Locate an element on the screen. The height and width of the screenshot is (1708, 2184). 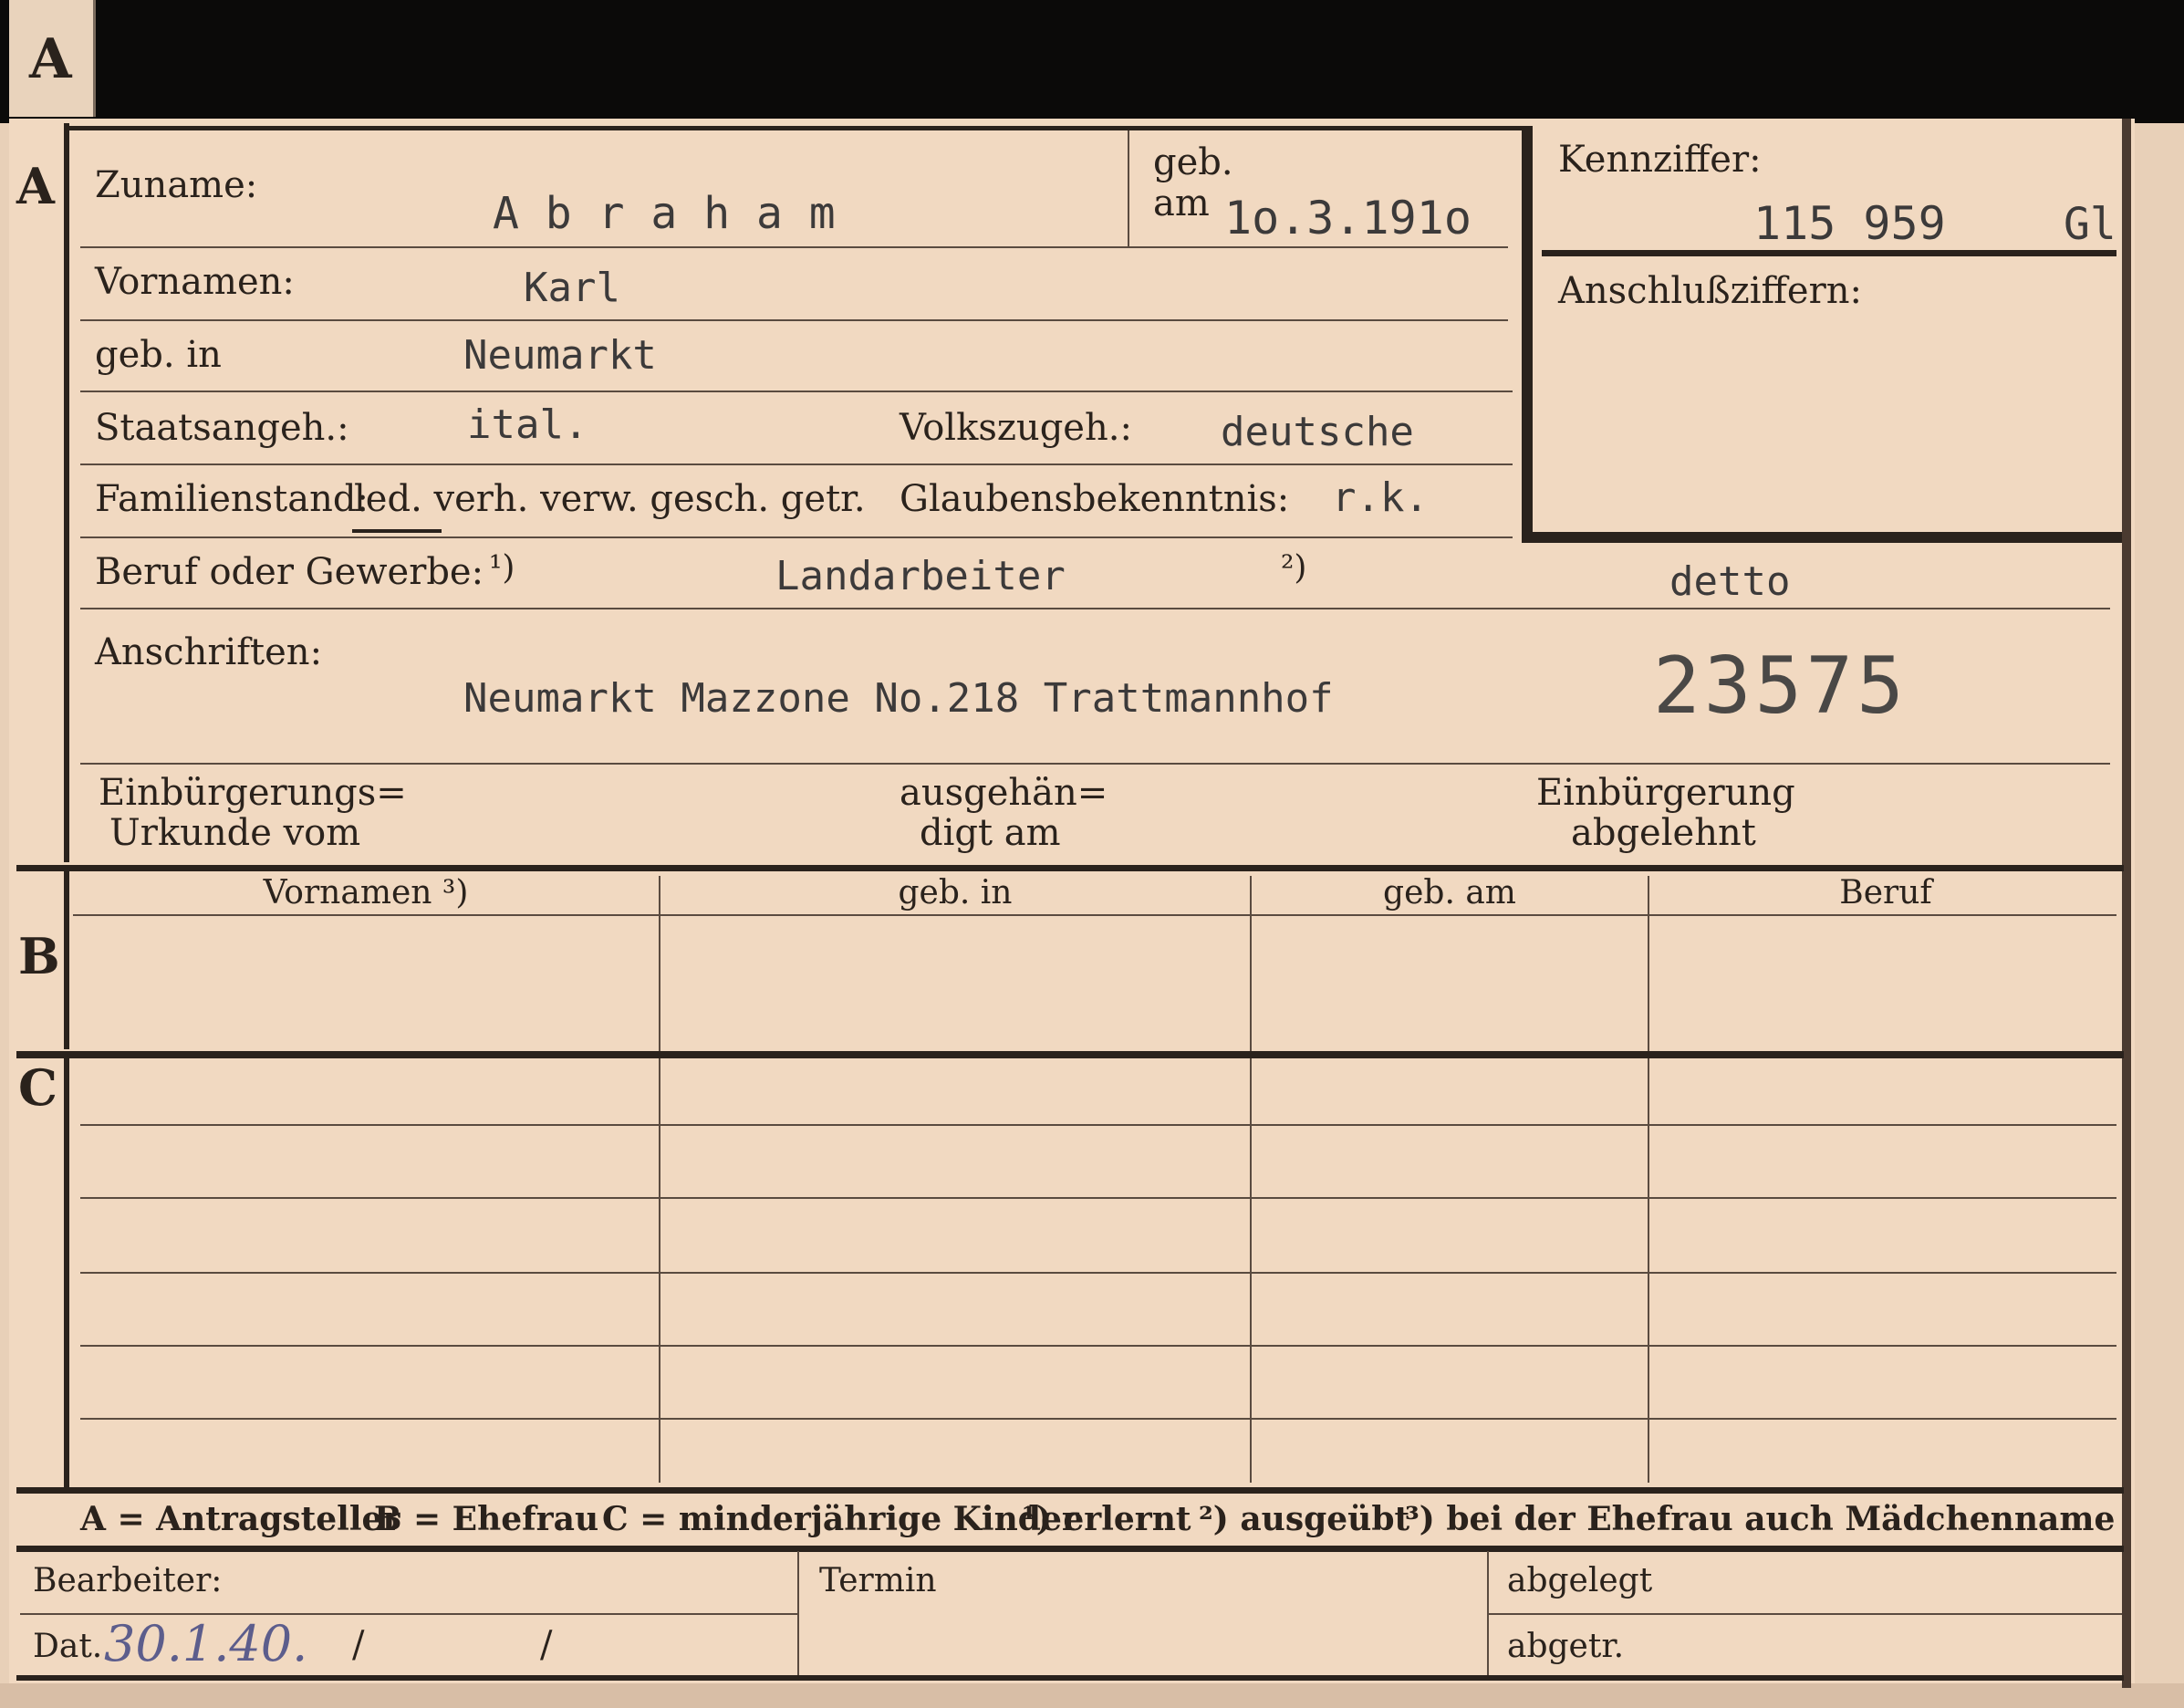
tab-letter: A is located at coordinates (50, 59).